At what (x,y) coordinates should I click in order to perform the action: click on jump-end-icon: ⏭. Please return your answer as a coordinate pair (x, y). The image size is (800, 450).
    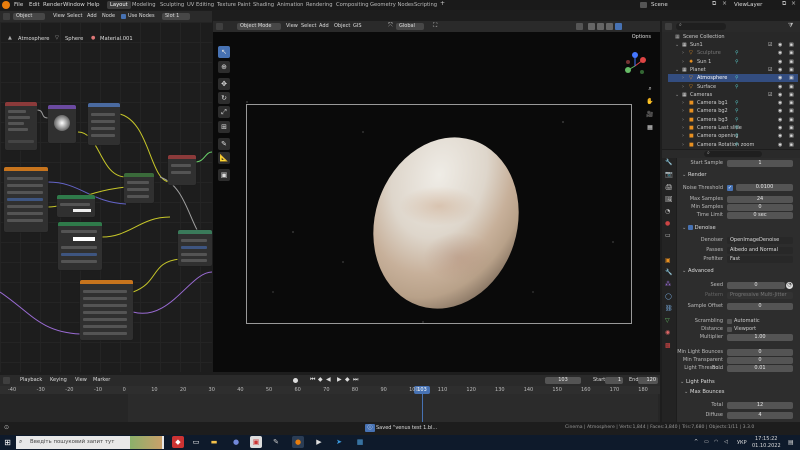
    Looking at the image, I should click on (355, 380).